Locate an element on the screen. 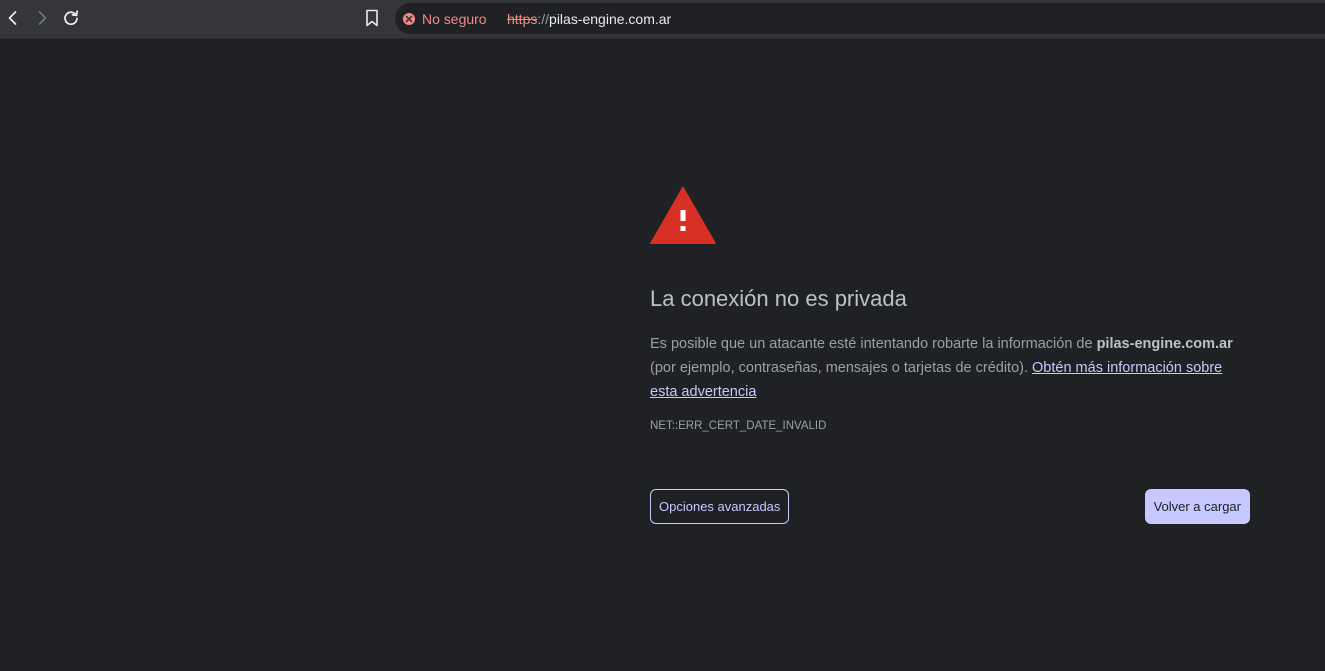 This screenshot has height=671, width=1325. url-text: https://pilas-engine.com.ar is located at coordinates (589, 18).